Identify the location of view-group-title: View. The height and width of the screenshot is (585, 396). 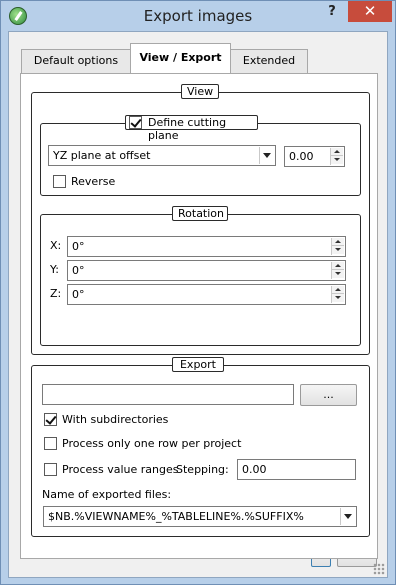
(200, 91).